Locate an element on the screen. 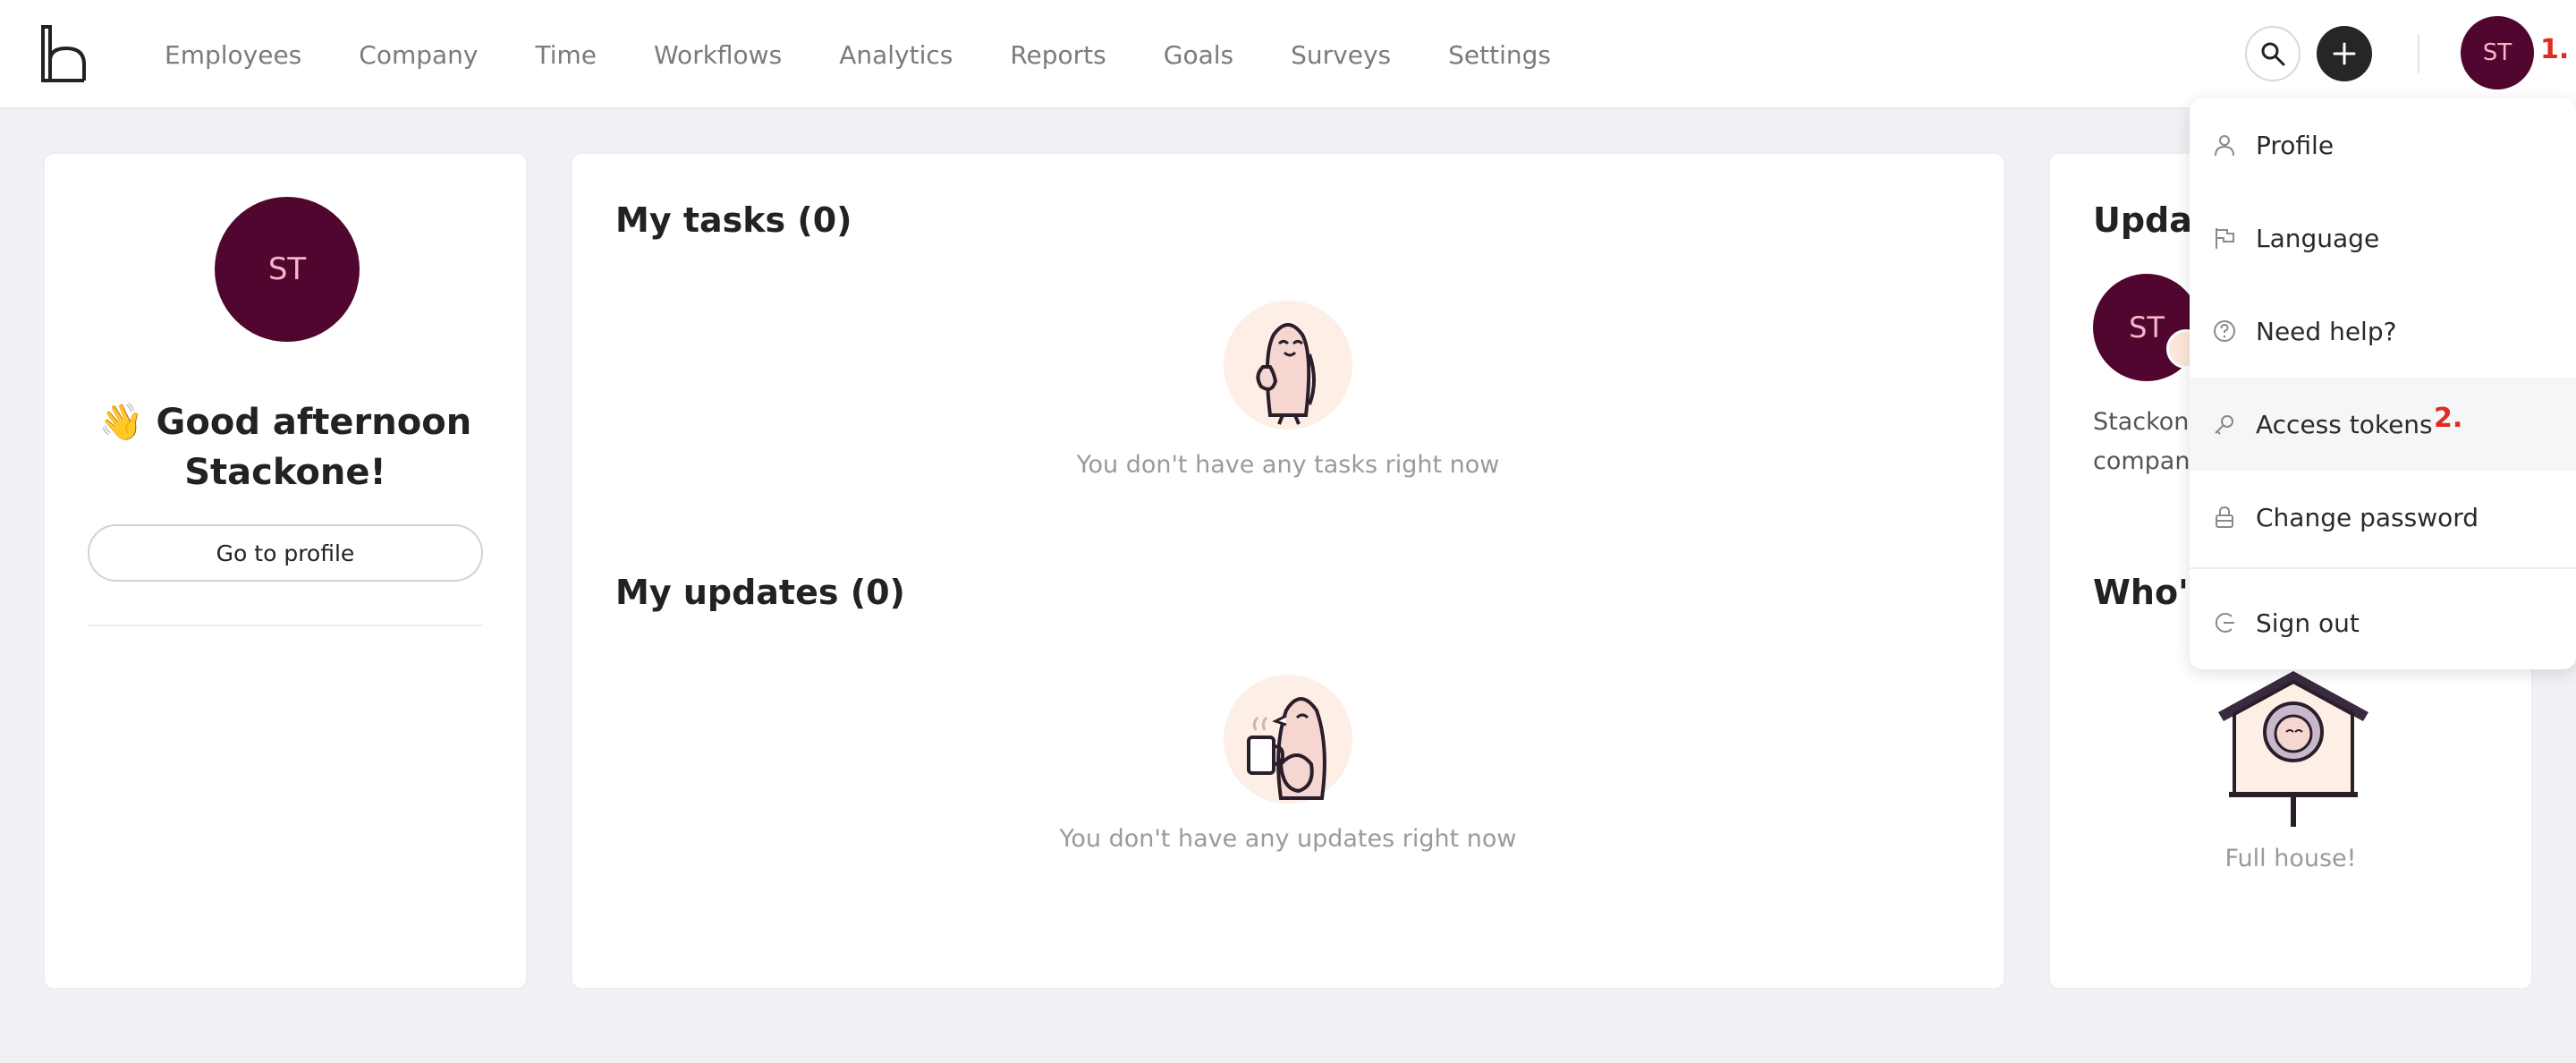 The height and width of the screenshot is (1063, 2576). nav-time: Time is located at coordinates (566, 55).